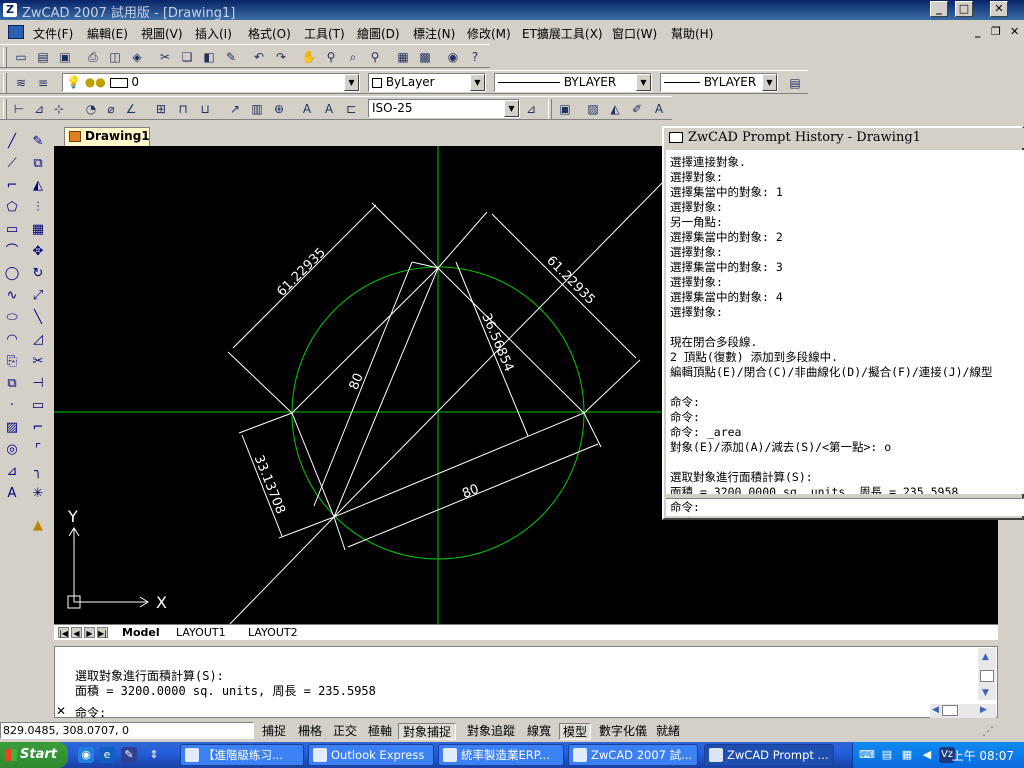  What do you see at coordinates (12, 230) in the screenshot?
I see `rectangle-icon: ▭` at bounding box center [12, 230].